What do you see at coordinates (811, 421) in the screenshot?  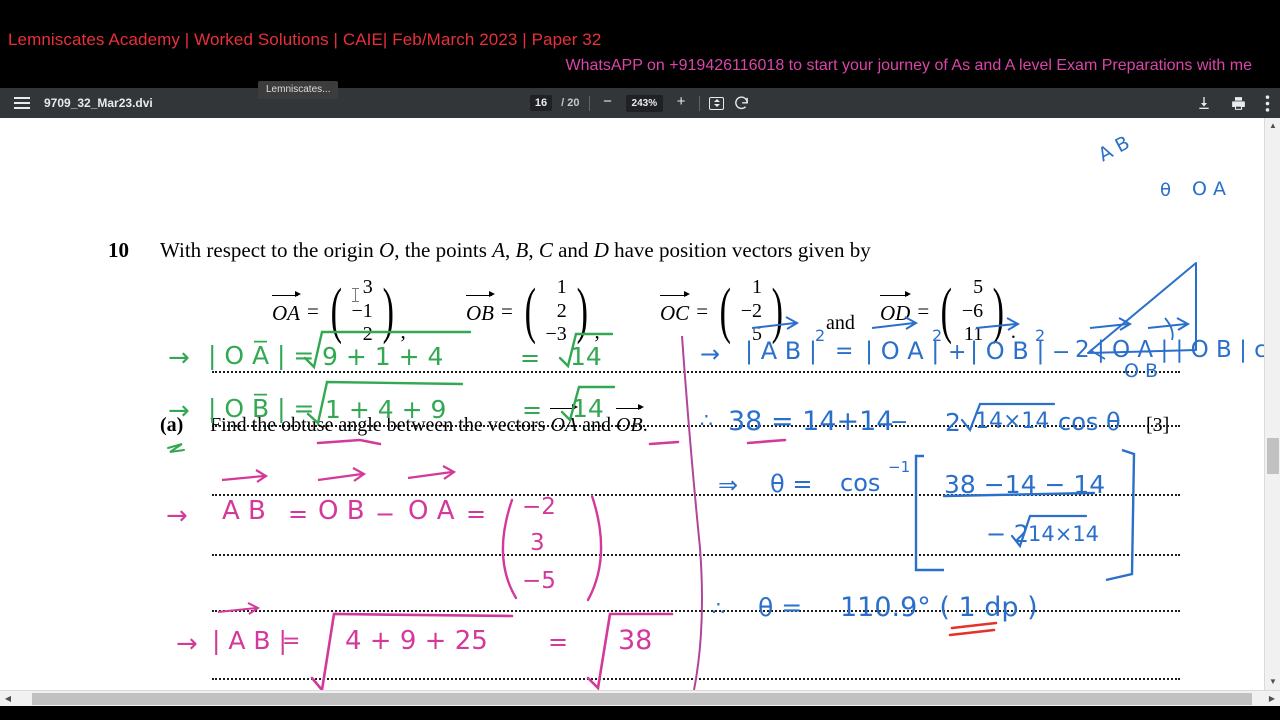 I see `handwritten-text: 38 = 14+14` at bounding box center [811, 421].